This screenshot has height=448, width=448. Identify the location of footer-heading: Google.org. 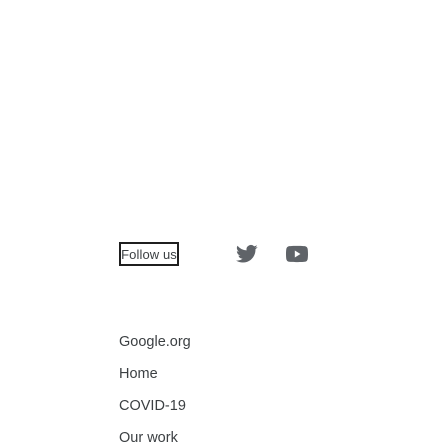
(155, 342).